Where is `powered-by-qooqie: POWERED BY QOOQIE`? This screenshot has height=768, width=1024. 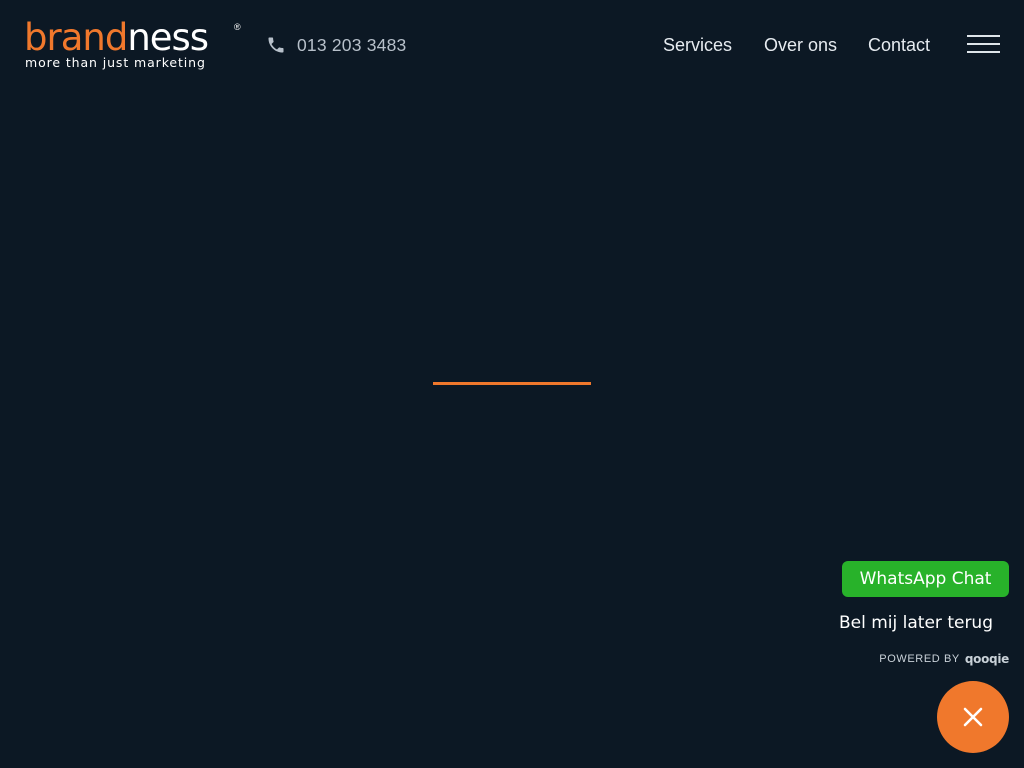
powered-by-qooqie: POWERED BY QOOQIE is located at coordinates (944, 659).